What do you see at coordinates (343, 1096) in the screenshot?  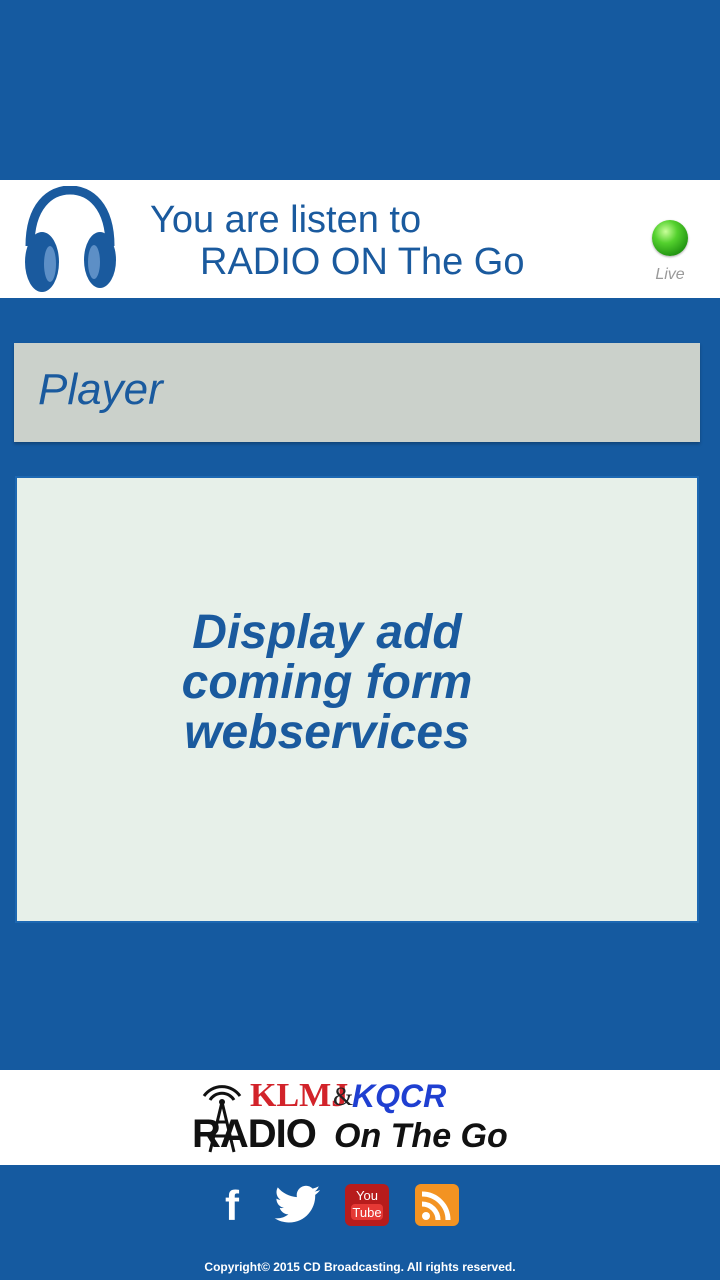 I see `logo-ampersand: &` at bounding box center [343, 1096].